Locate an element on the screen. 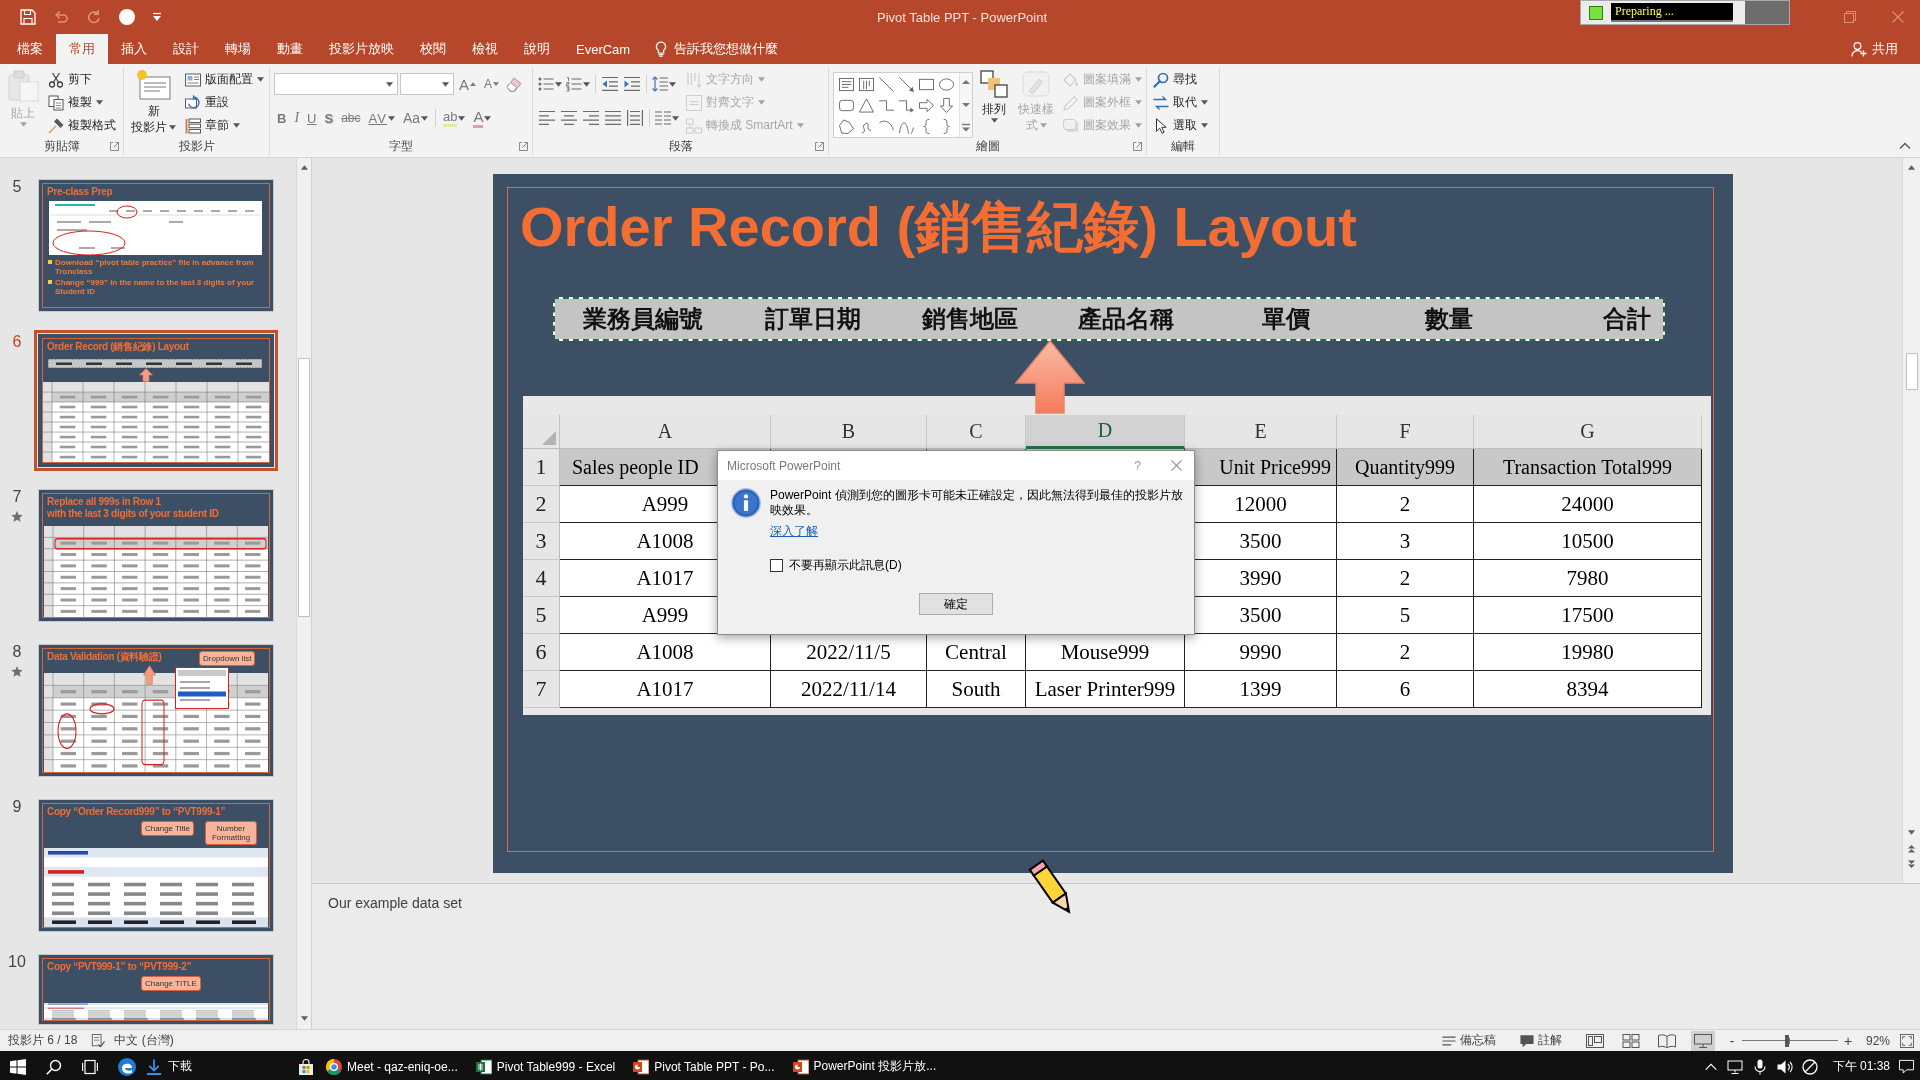 The width and height of the screenshot is (1920, 1080). language-indicator: 中文 (台灣) is located at coordinates (144, 1040).